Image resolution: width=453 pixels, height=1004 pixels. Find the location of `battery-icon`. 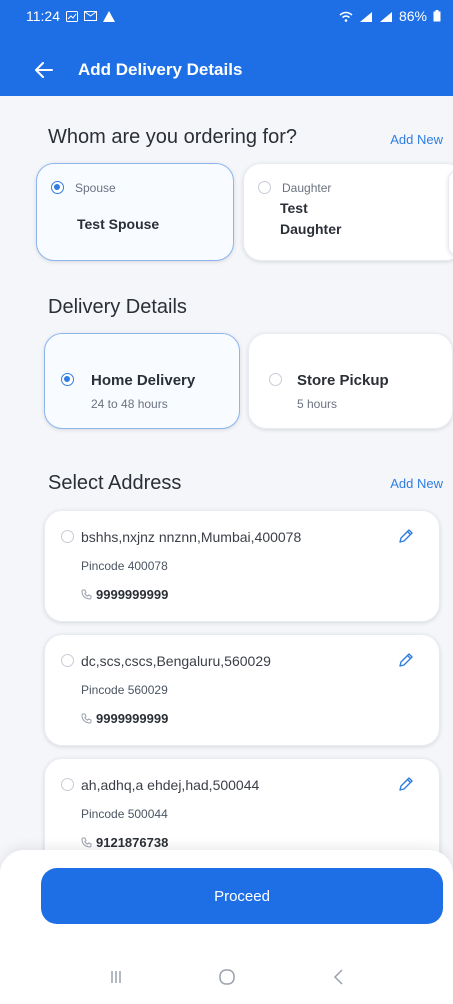

battery-icon is located at coordinates (437, 16).